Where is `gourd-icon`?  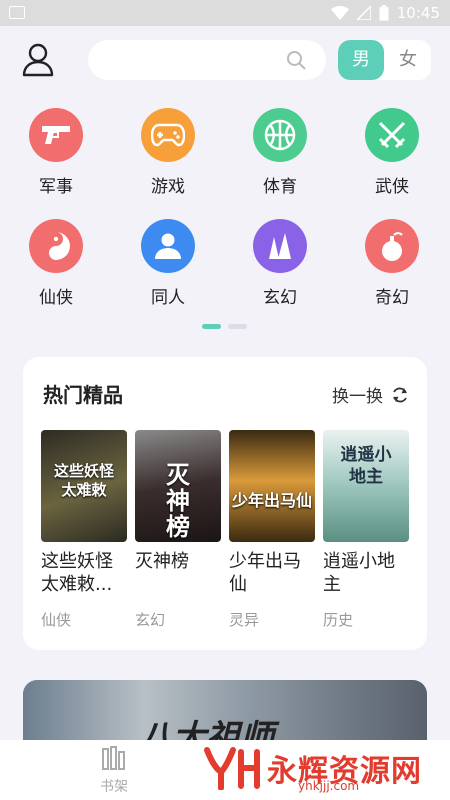
gourd-icon is located at coordinates (392, 246).